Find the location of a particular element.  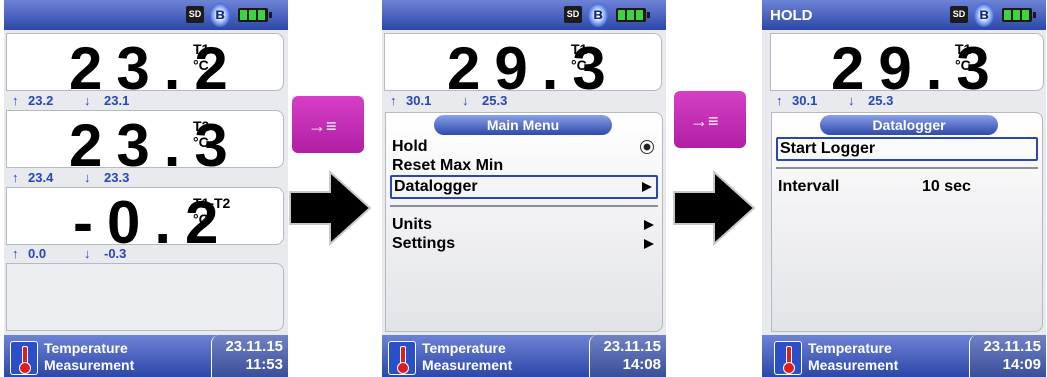

interval-value: 10 sec is located at coordinates (946, 186).